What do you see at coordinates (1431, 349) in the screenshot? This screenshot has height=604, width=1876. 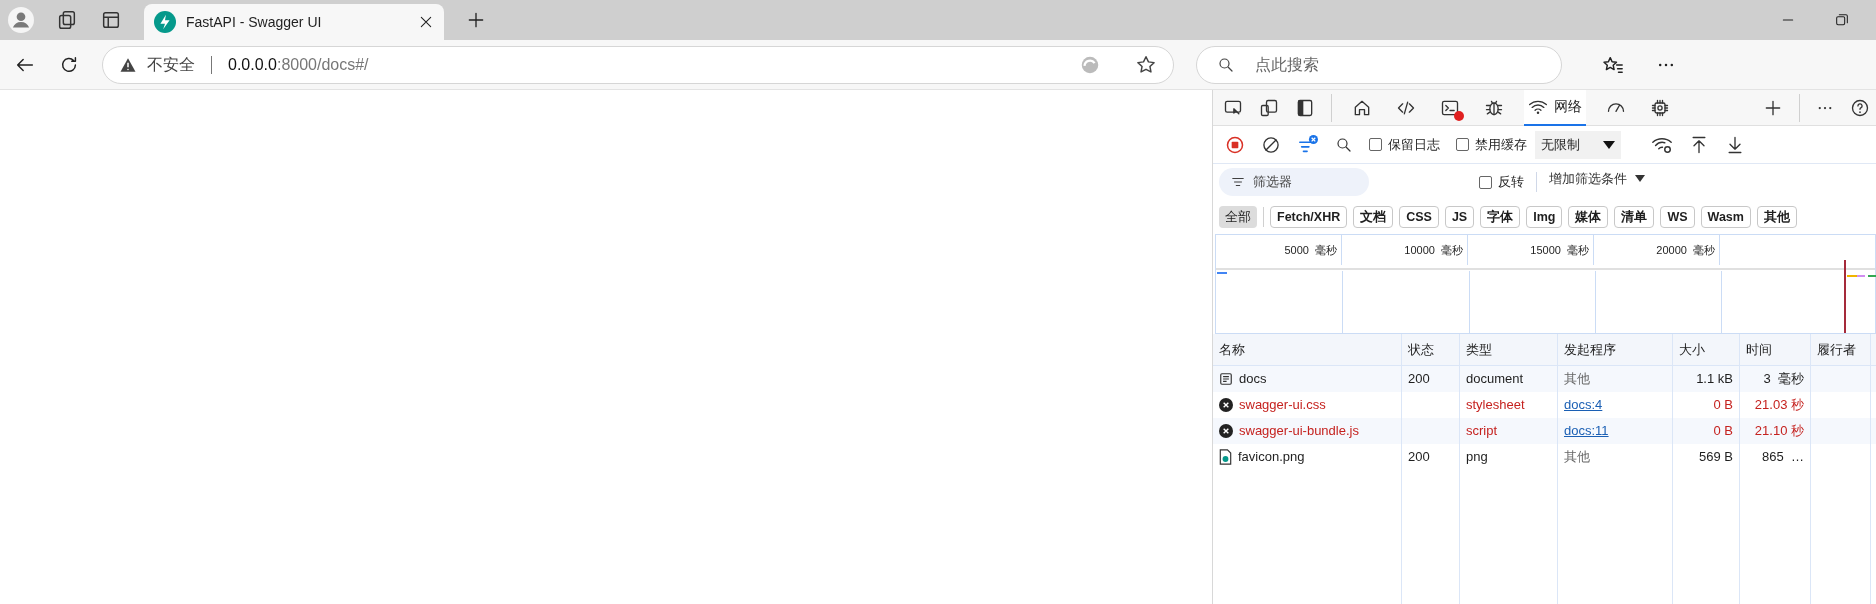 I see `column-header: 状态` at bounding box center [1431, 349].